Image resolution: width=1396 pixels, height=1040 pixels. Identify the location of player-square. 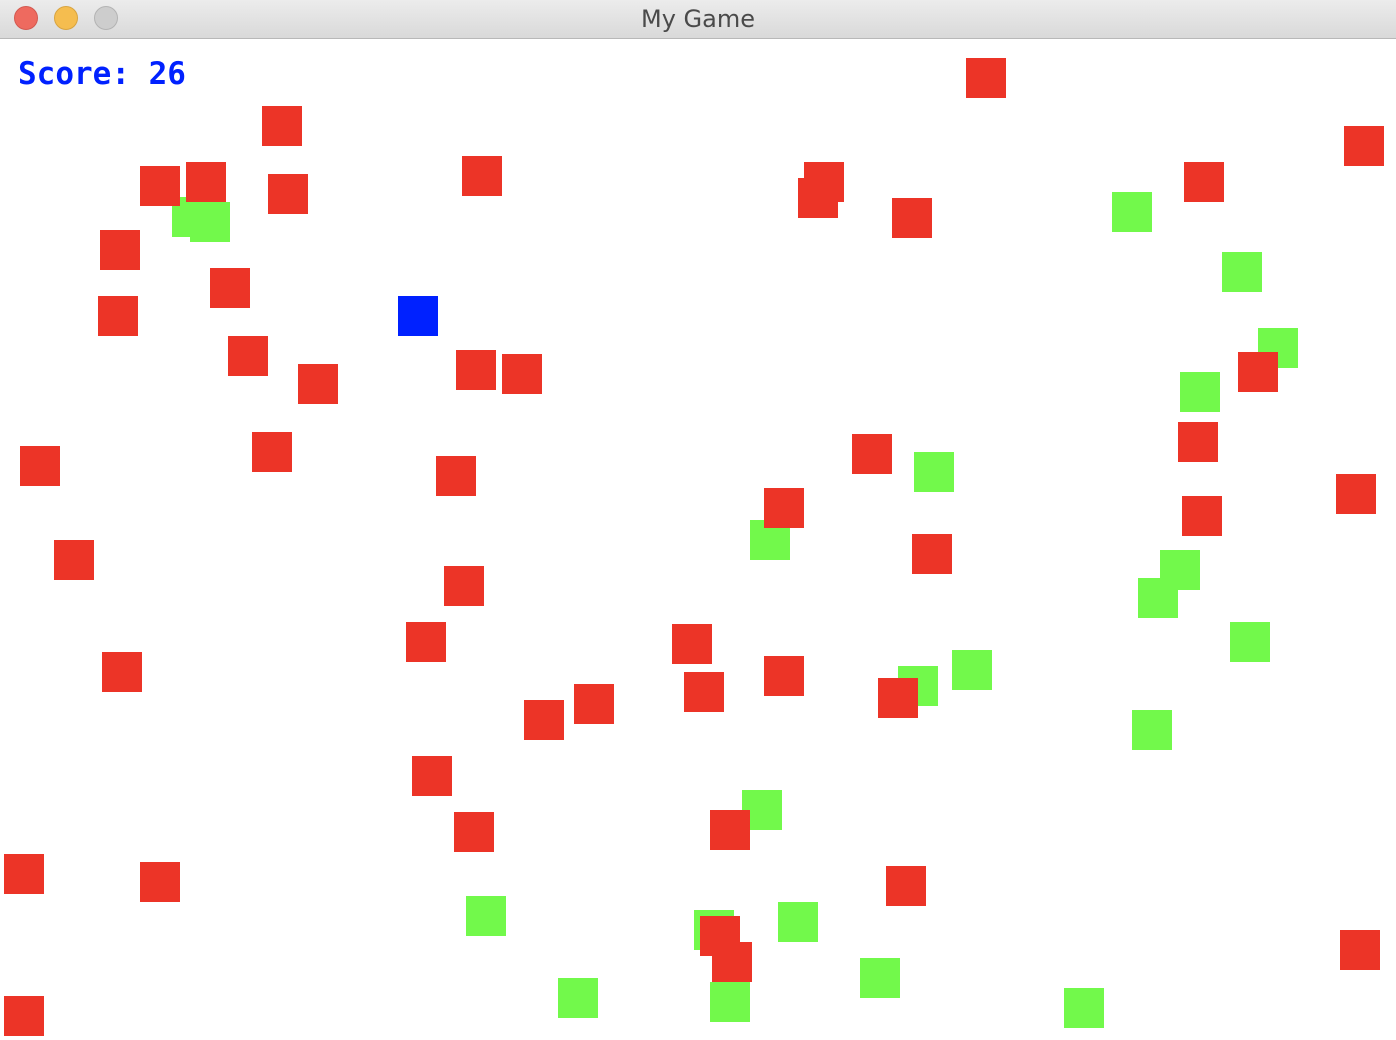
(418, 316).